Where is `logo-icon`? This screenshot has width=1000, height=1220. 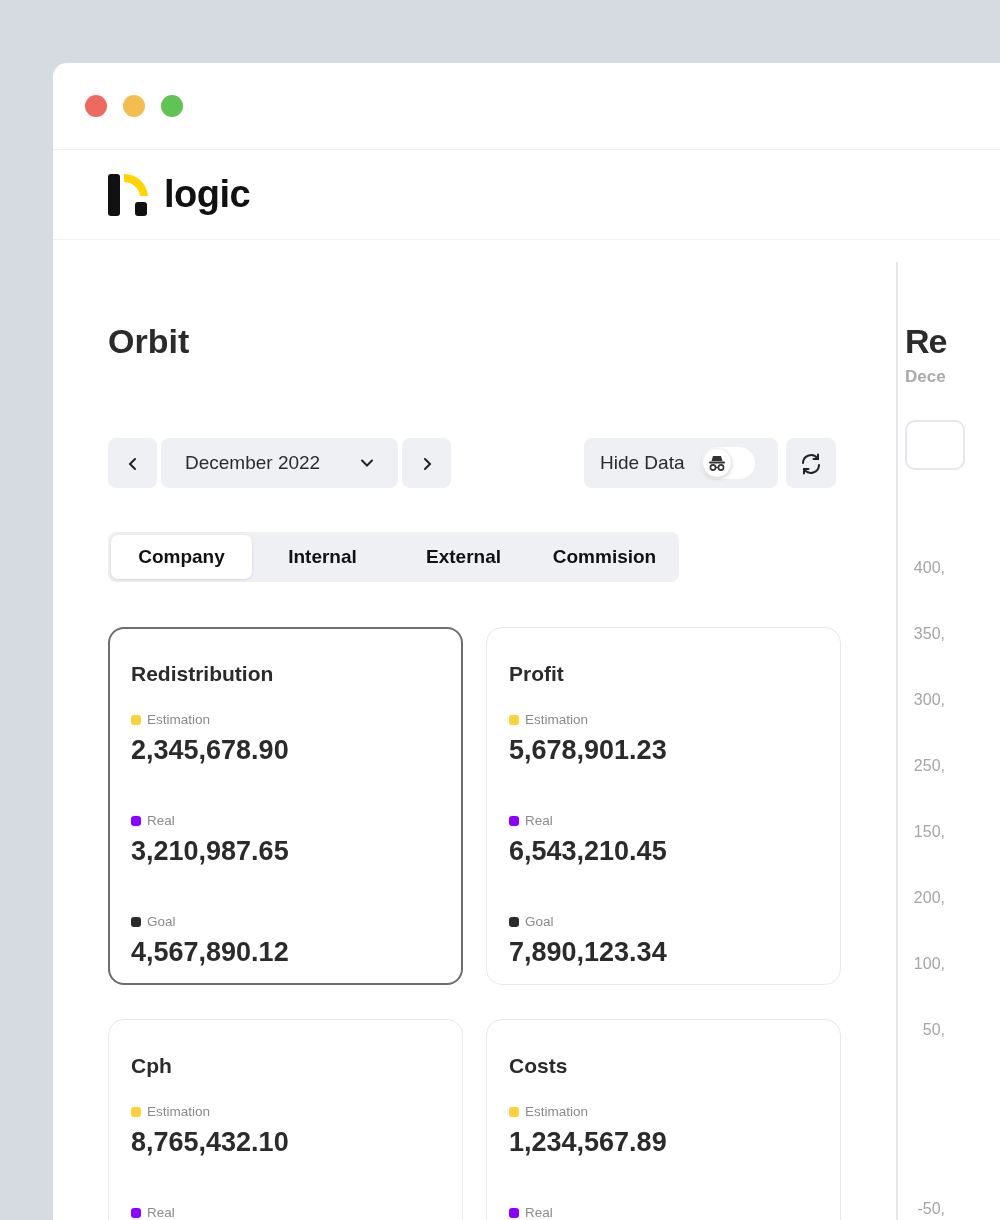
logo-icon is located at coordinates (128, 194).